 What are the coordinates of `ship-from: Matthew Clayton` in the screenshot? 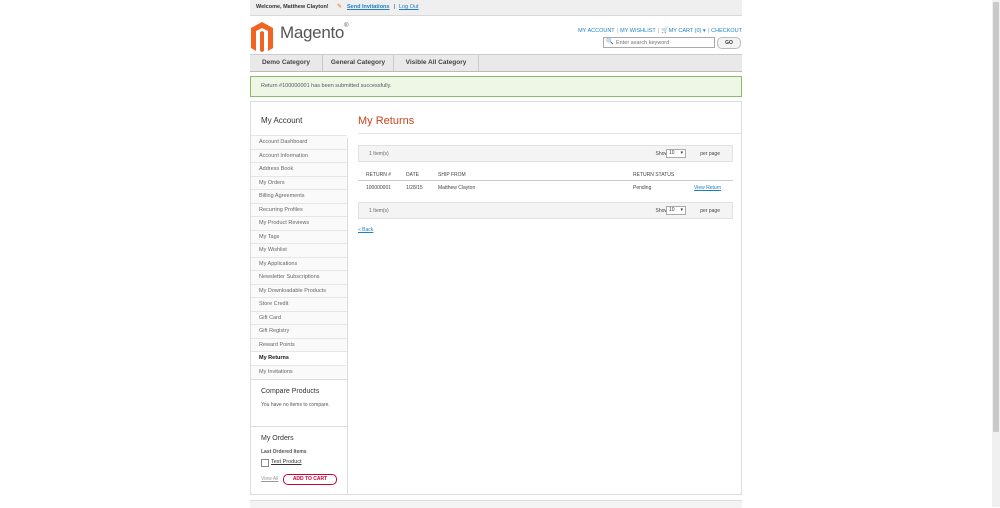 It's located at (457, 188).